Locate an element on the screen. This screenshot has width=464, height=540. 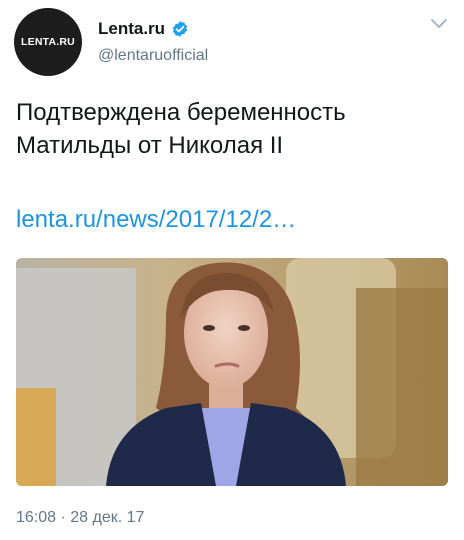
avatar: LENTA.RU is located at coordinates (48, 42).